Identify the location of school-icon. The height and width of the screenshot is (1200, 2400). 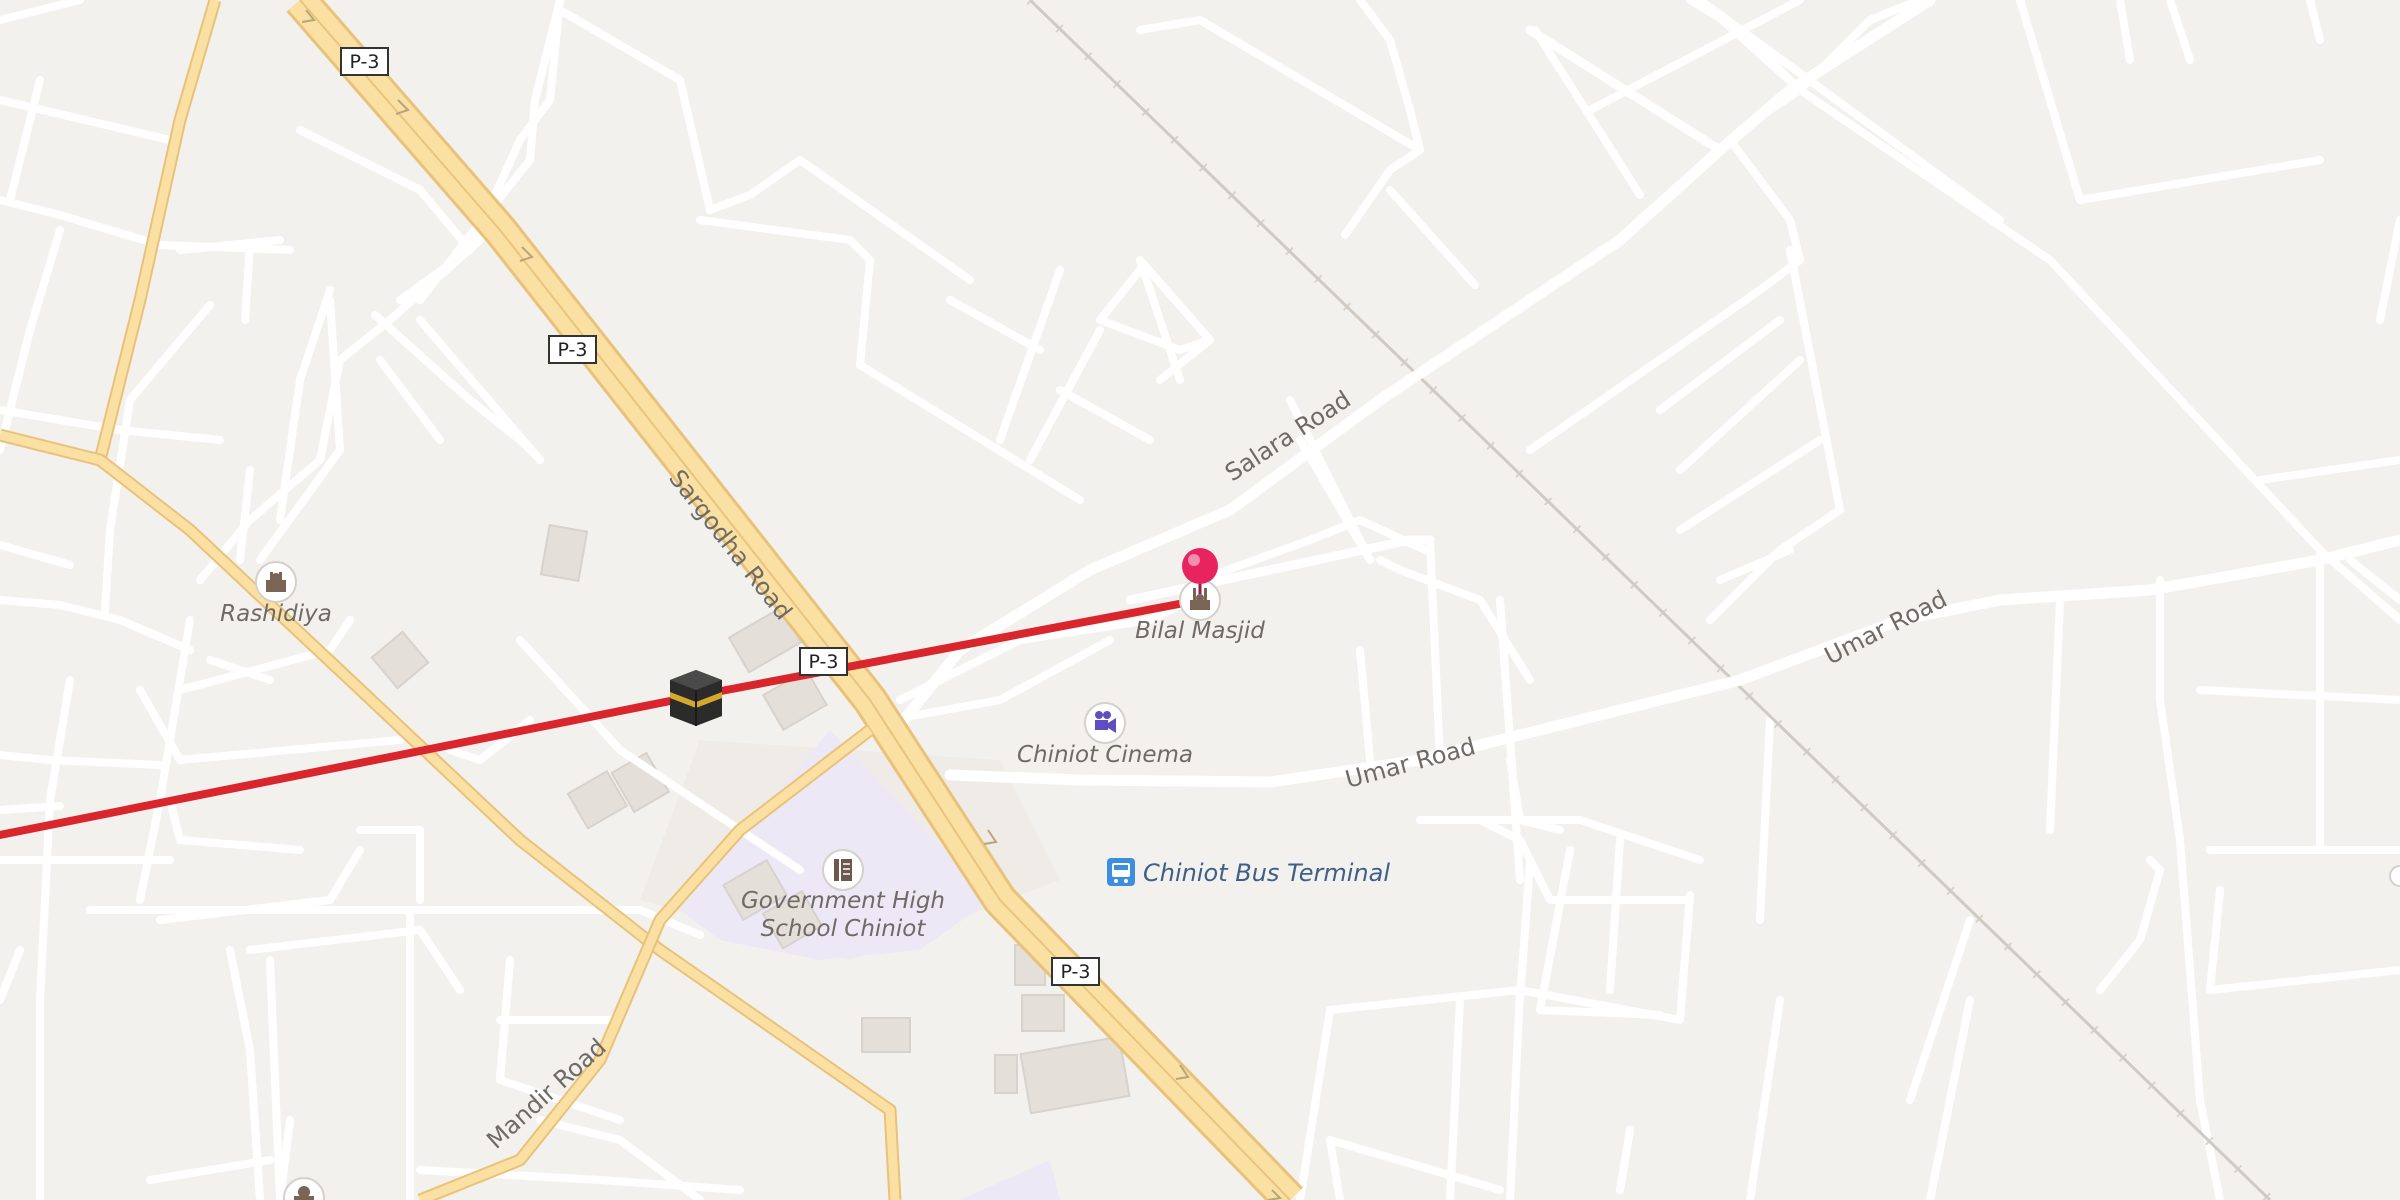
(843, 870).